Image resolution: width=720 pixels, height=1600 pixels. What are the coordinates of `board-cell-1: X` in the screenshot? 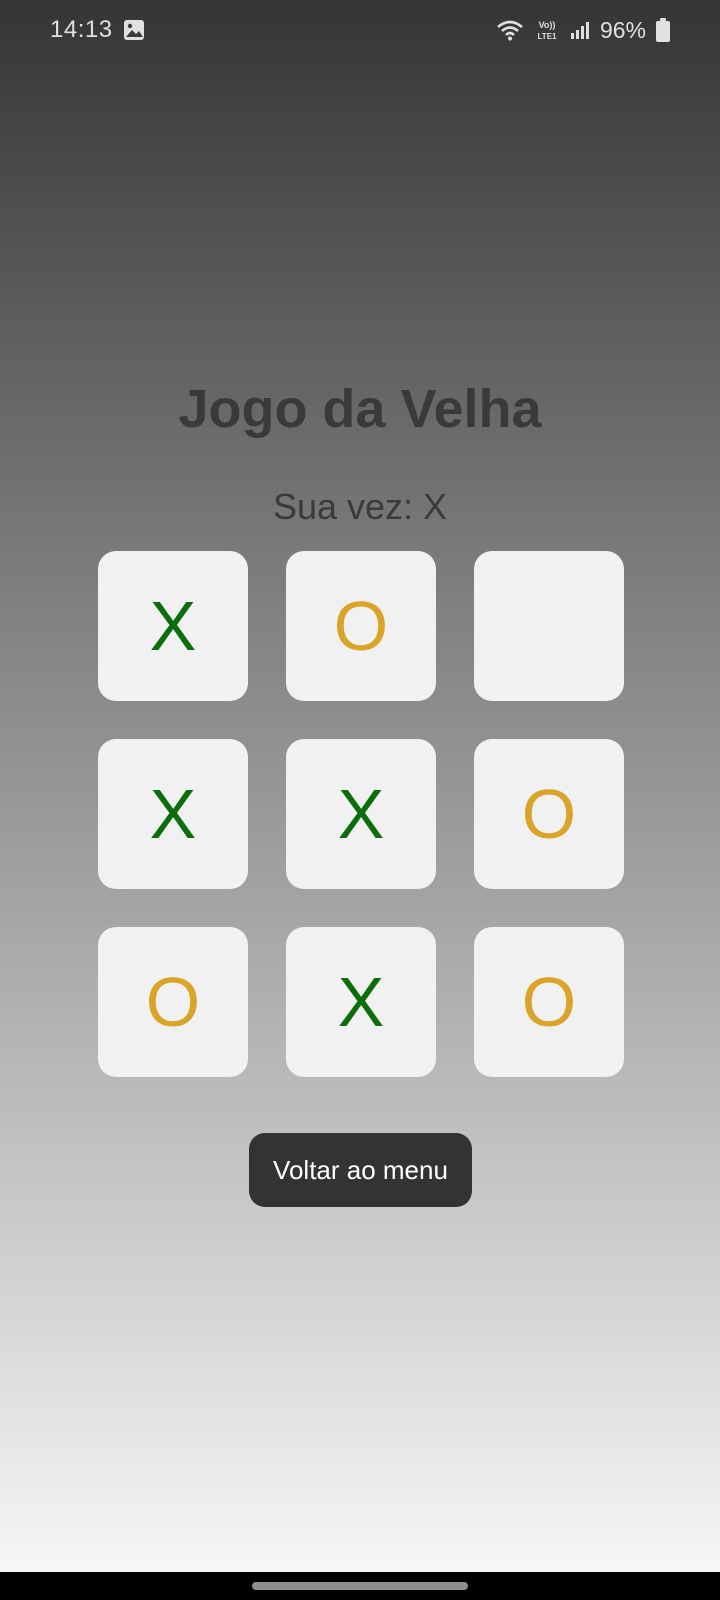 It's located at (173, 626).